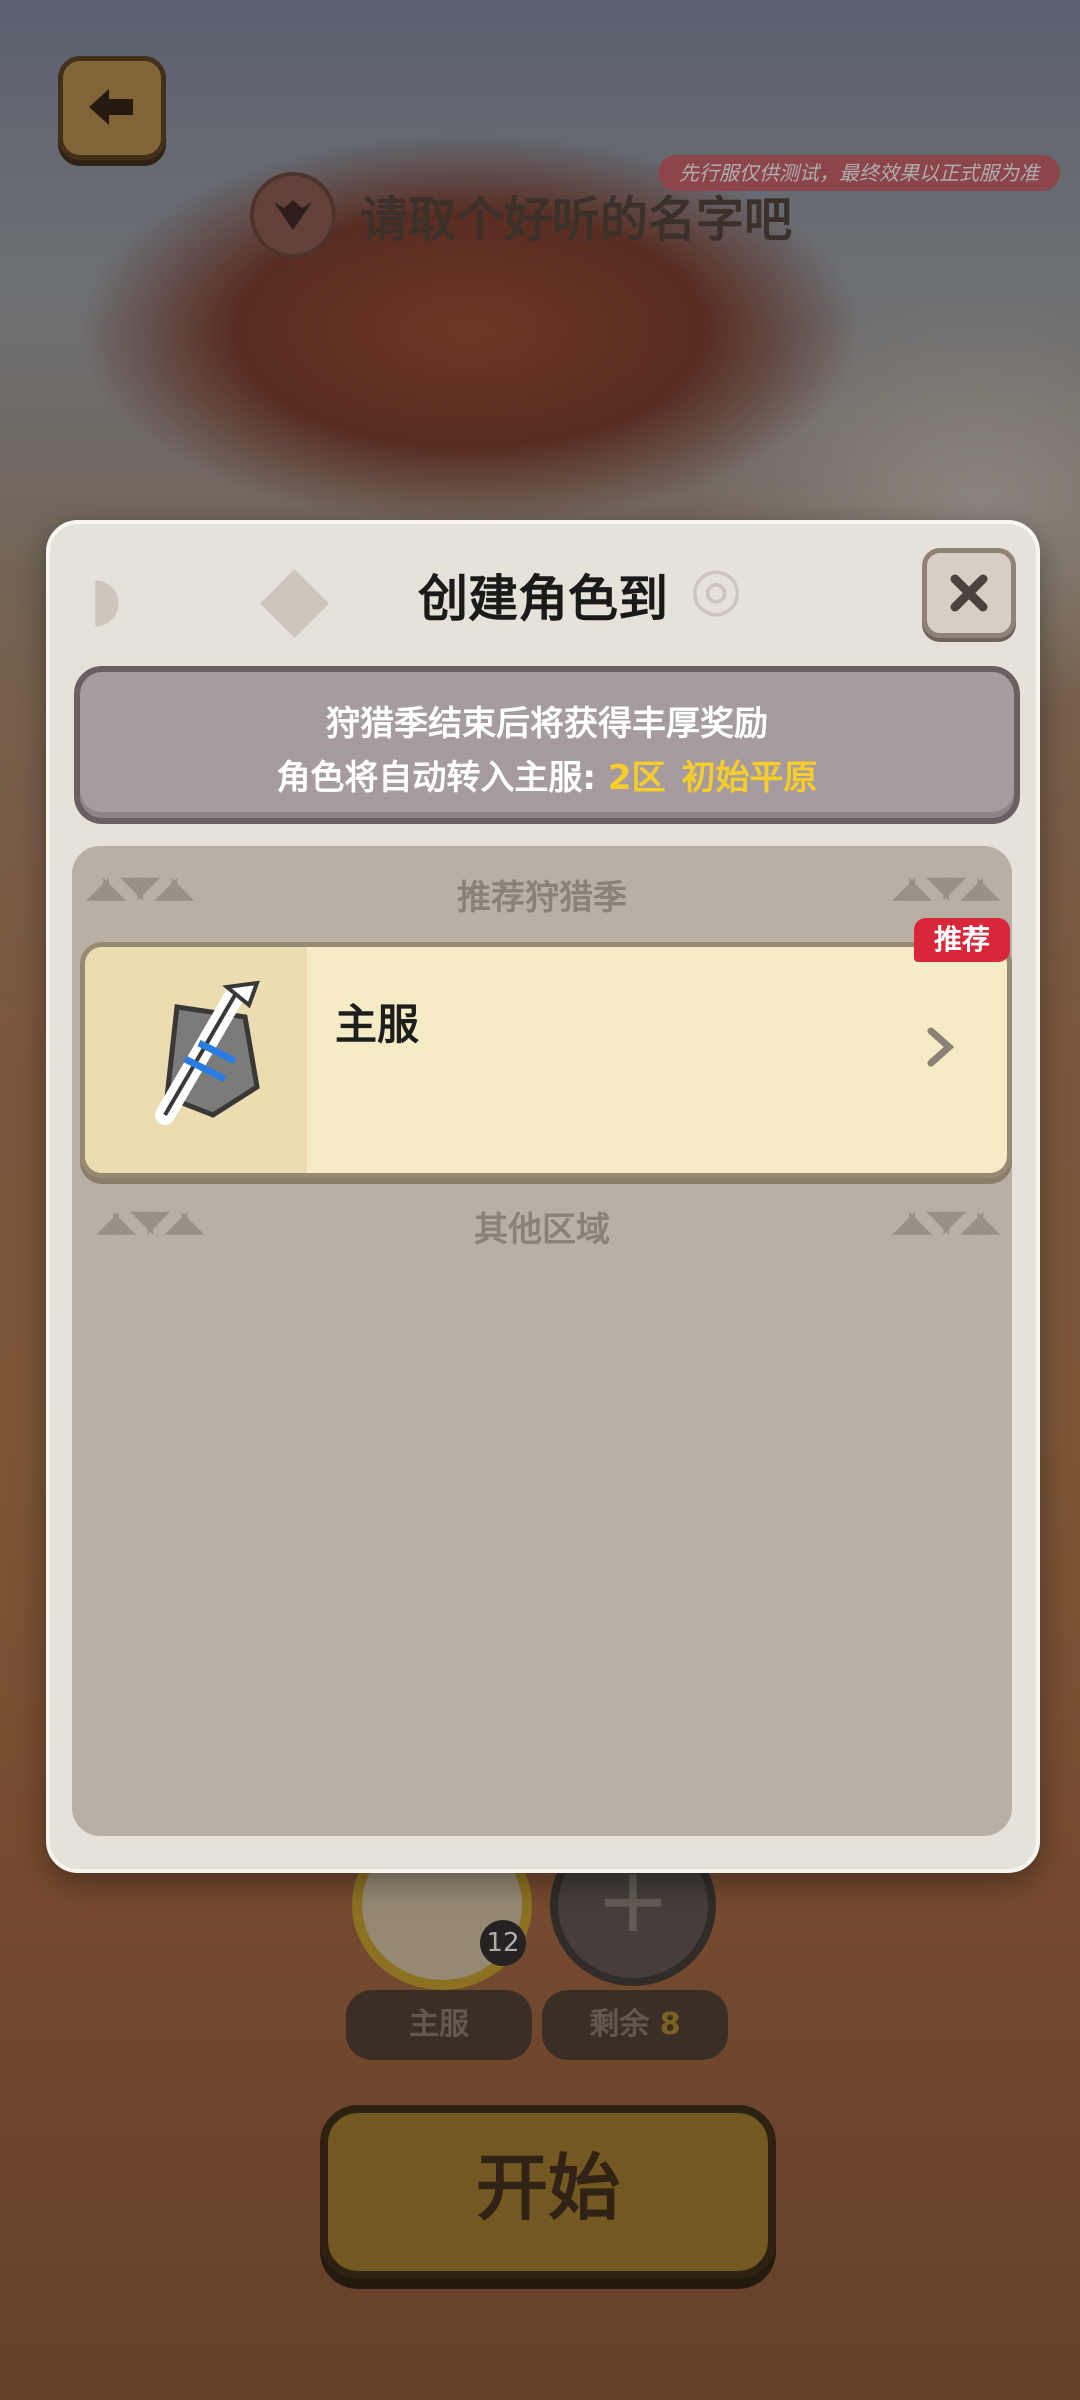 The width and height of the screenshot is (1080, 2400). Describe the element at coordinates (962, 940) in the screenshot. I see `recommended-badge: 推荐` at that location.